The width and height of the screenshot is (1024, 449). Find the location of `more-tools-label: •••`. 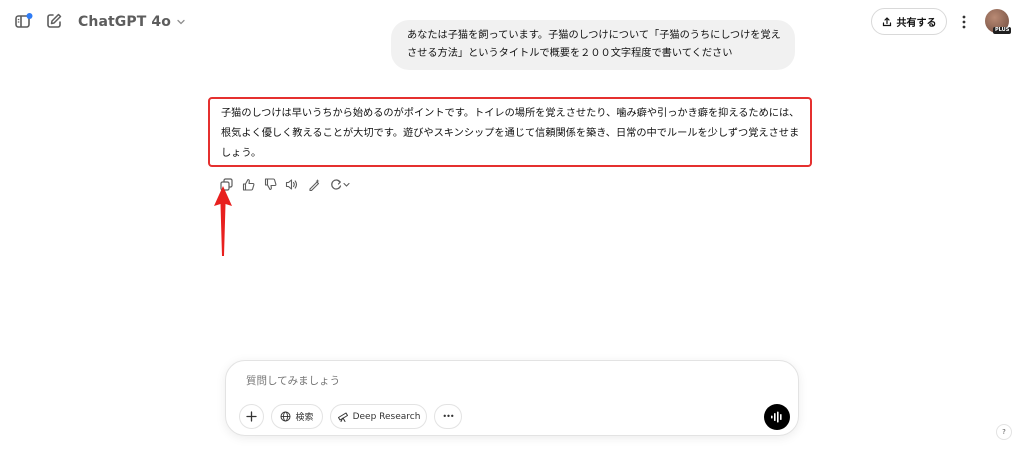

more-tools-label: ••• is located at coordinates (448, 416).